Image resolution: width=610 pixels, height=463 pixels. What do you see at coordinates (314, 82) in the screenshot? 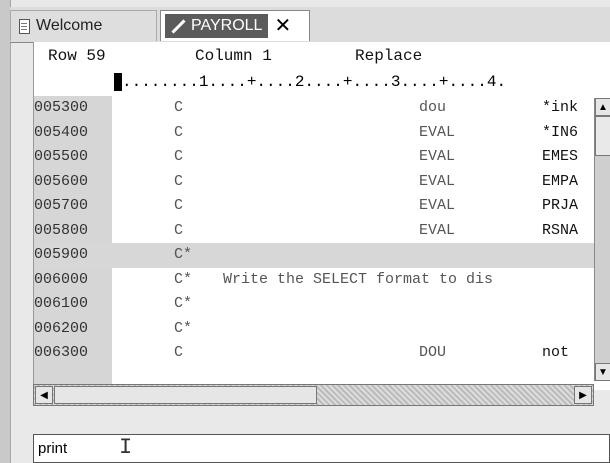
I see `ruler-text: ........1....+....2....+....3....+....4.` at bounding box center [314, 82].